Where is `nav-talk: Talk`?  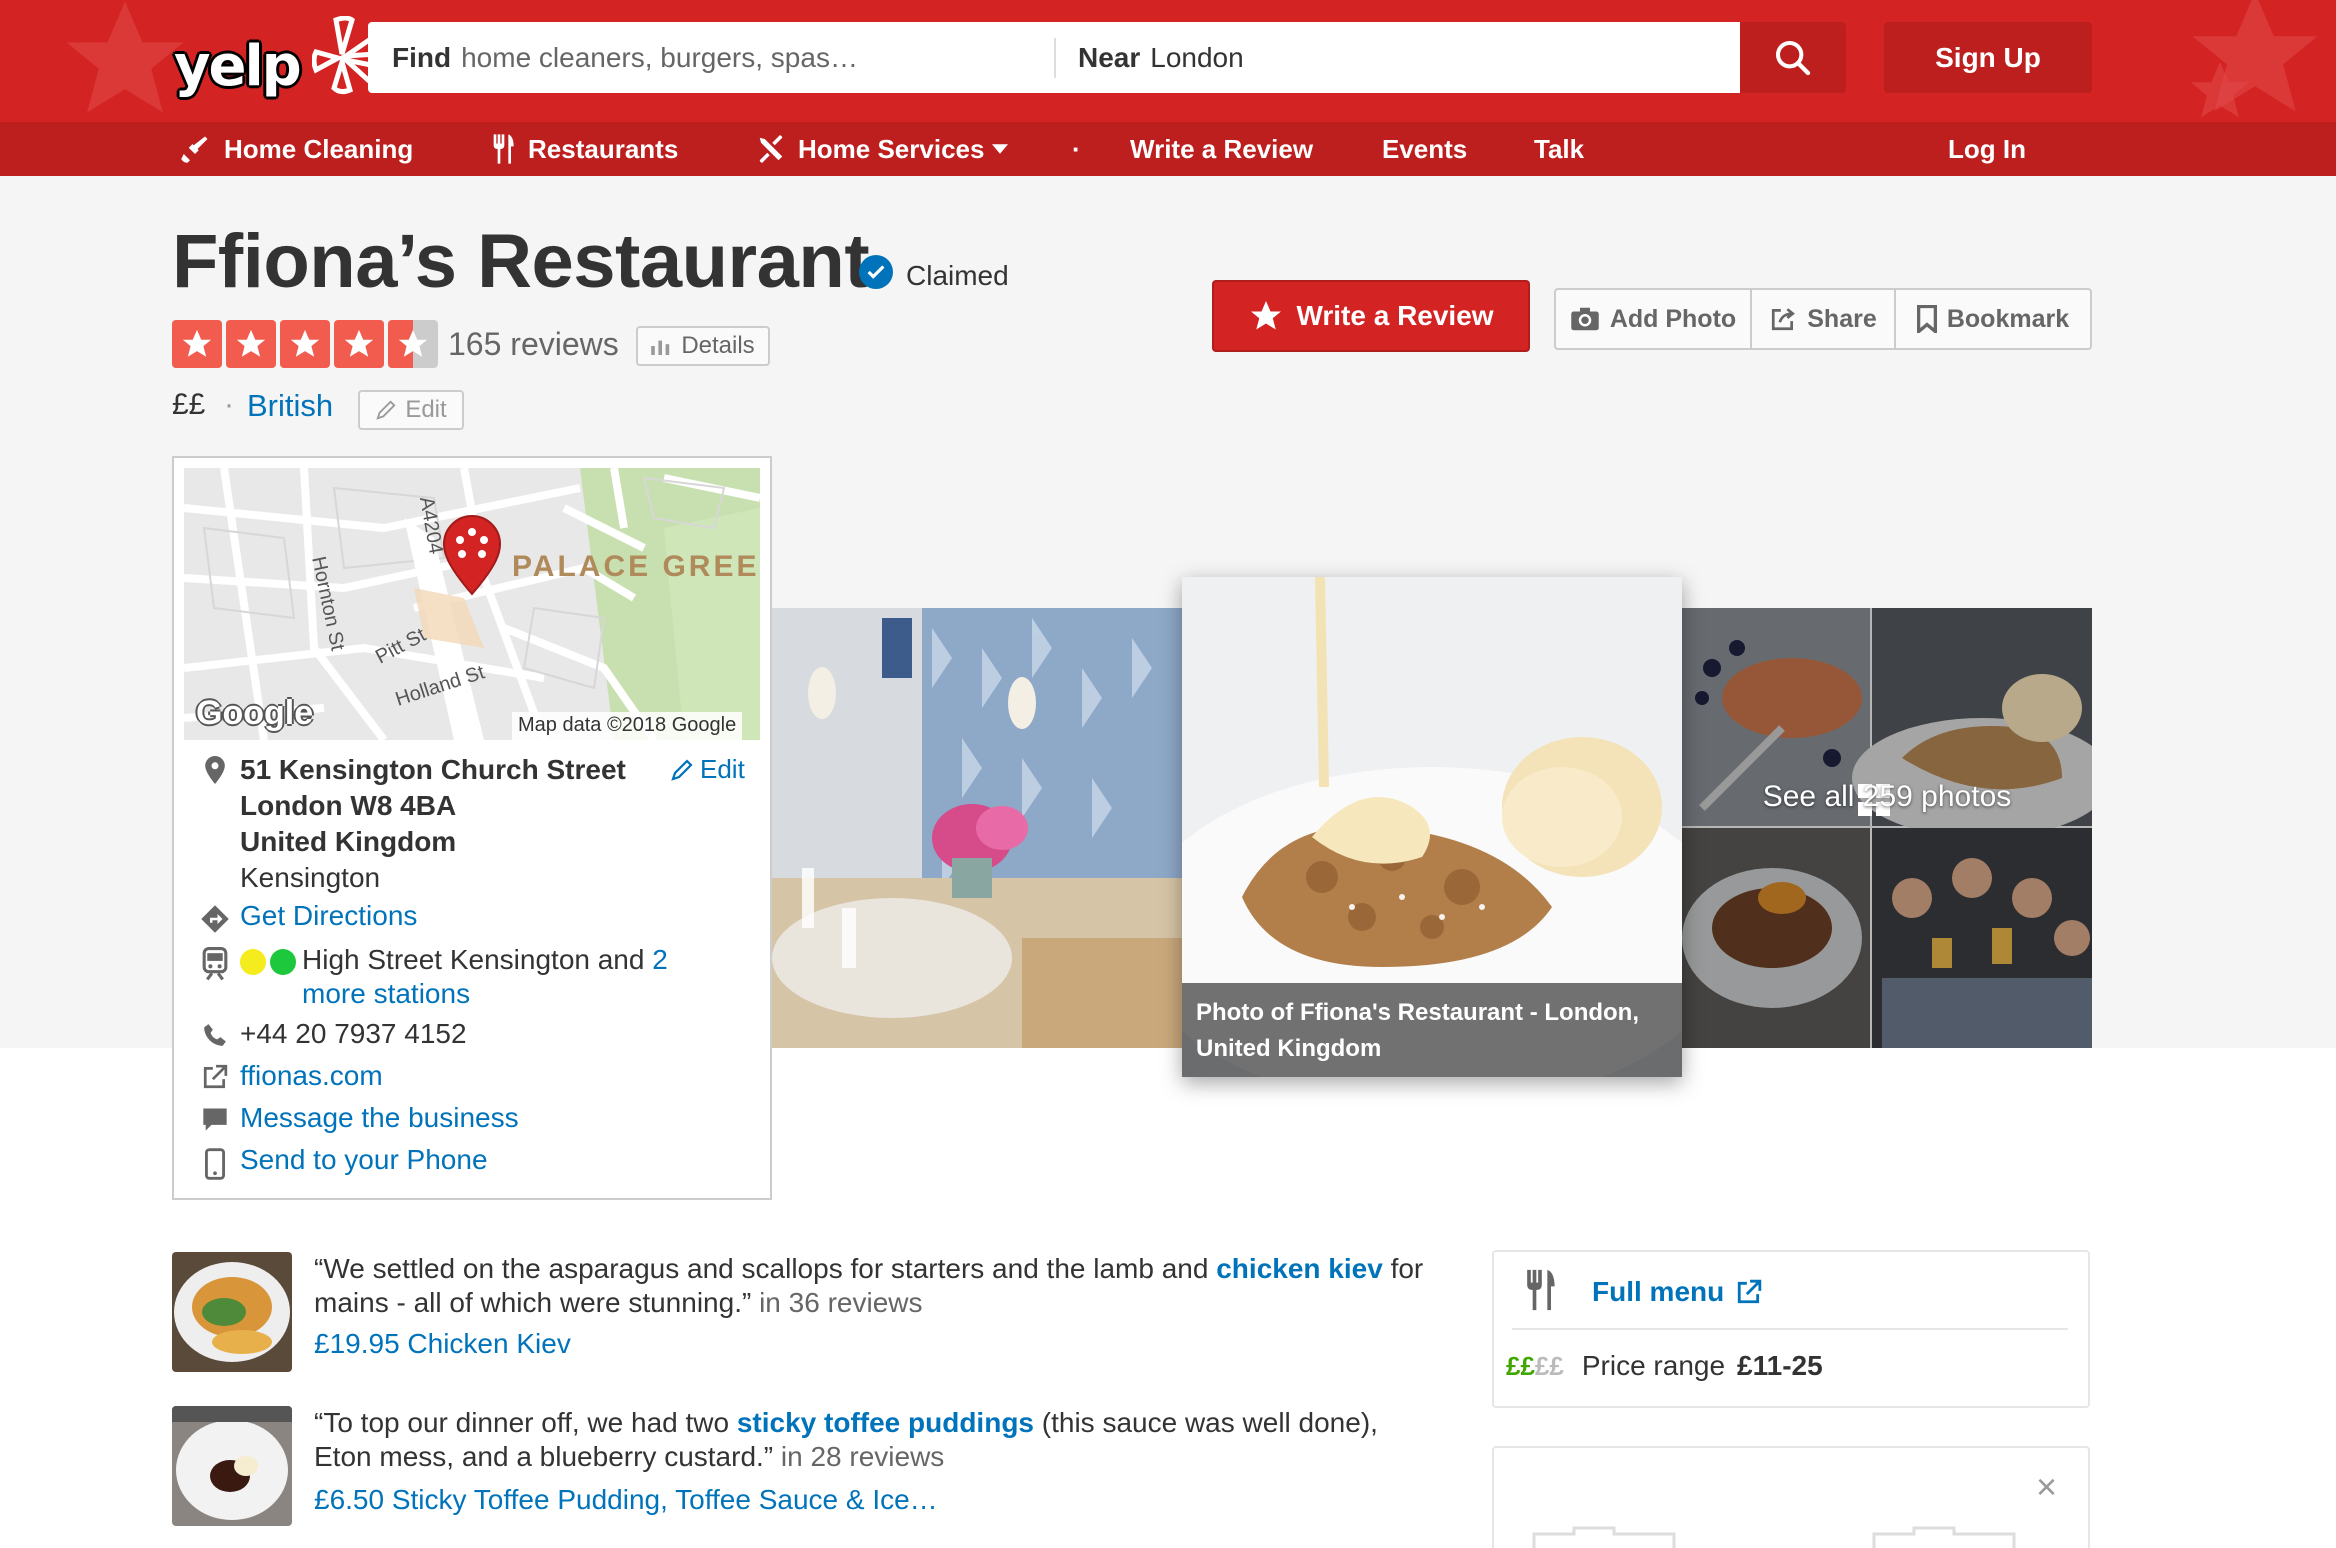
nav-talk: Talk is located at coordinates (1559, 149).